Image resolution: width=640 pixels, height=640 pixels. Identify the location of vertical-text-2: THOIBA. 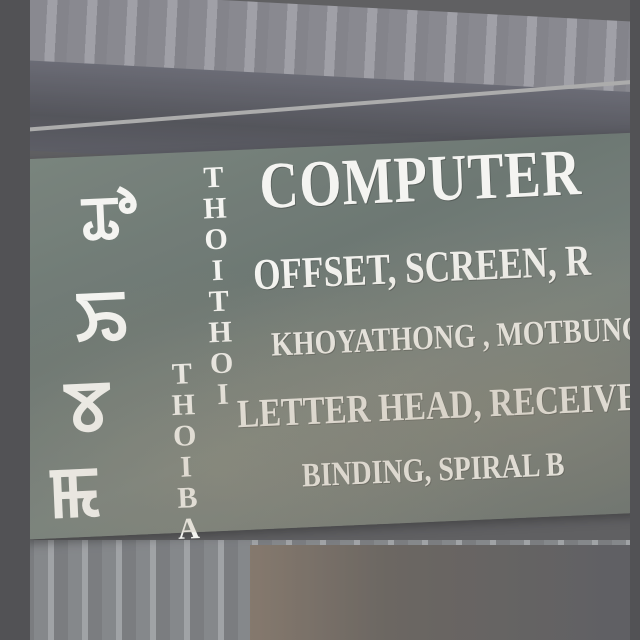
(185, 450).